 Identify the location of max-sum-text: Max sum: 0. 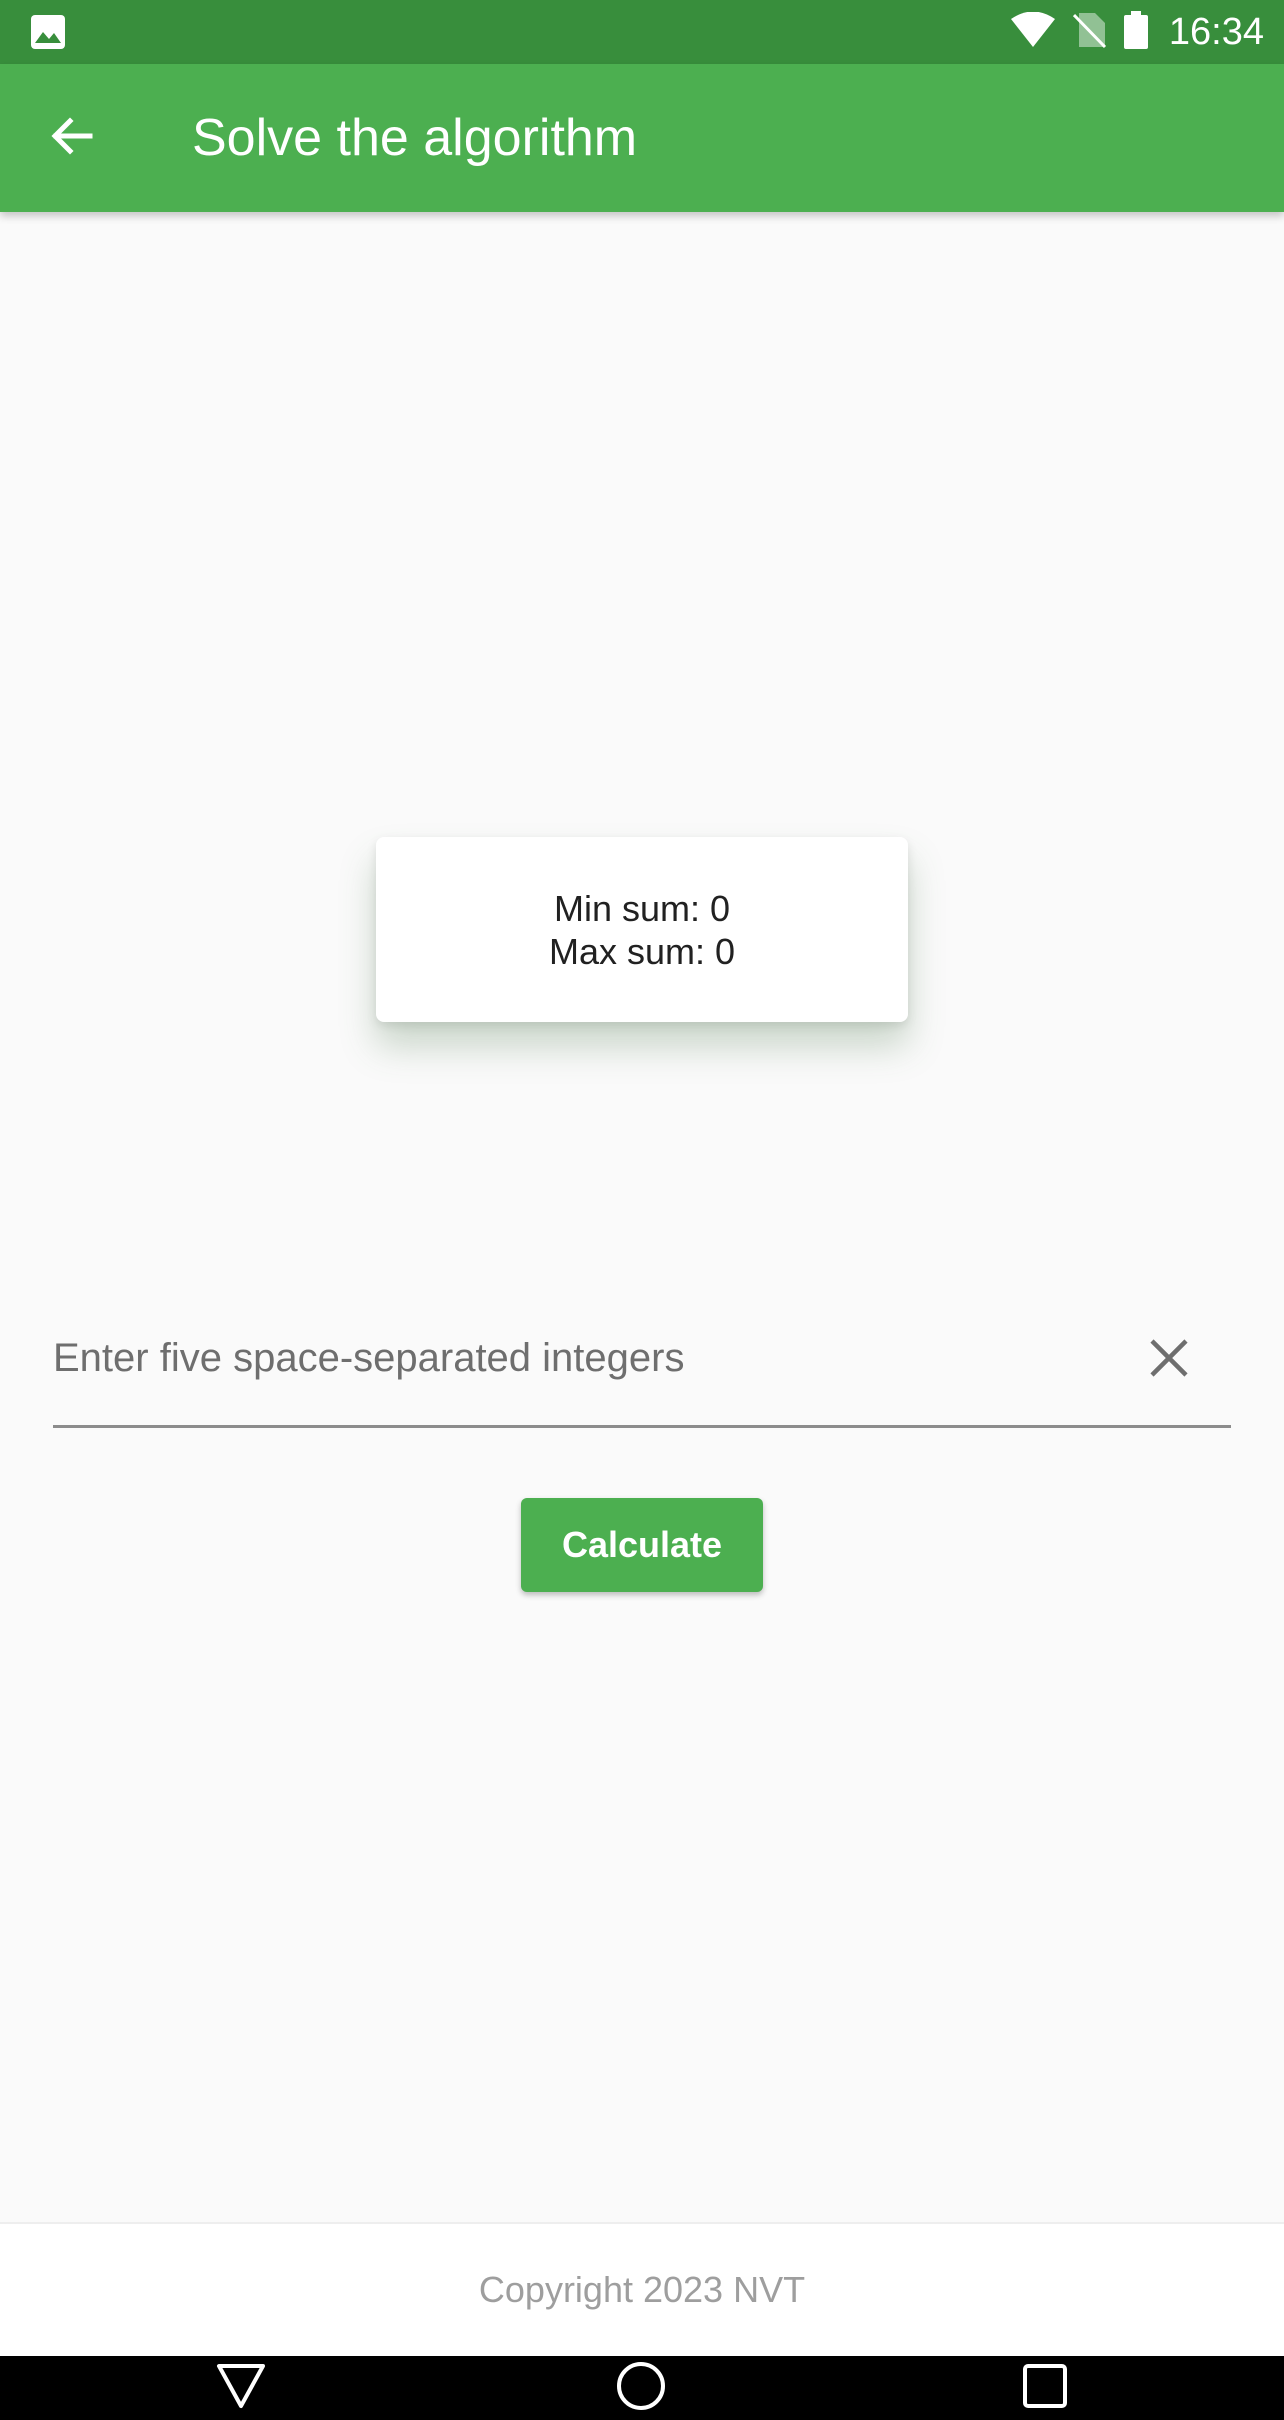
(642, 951).